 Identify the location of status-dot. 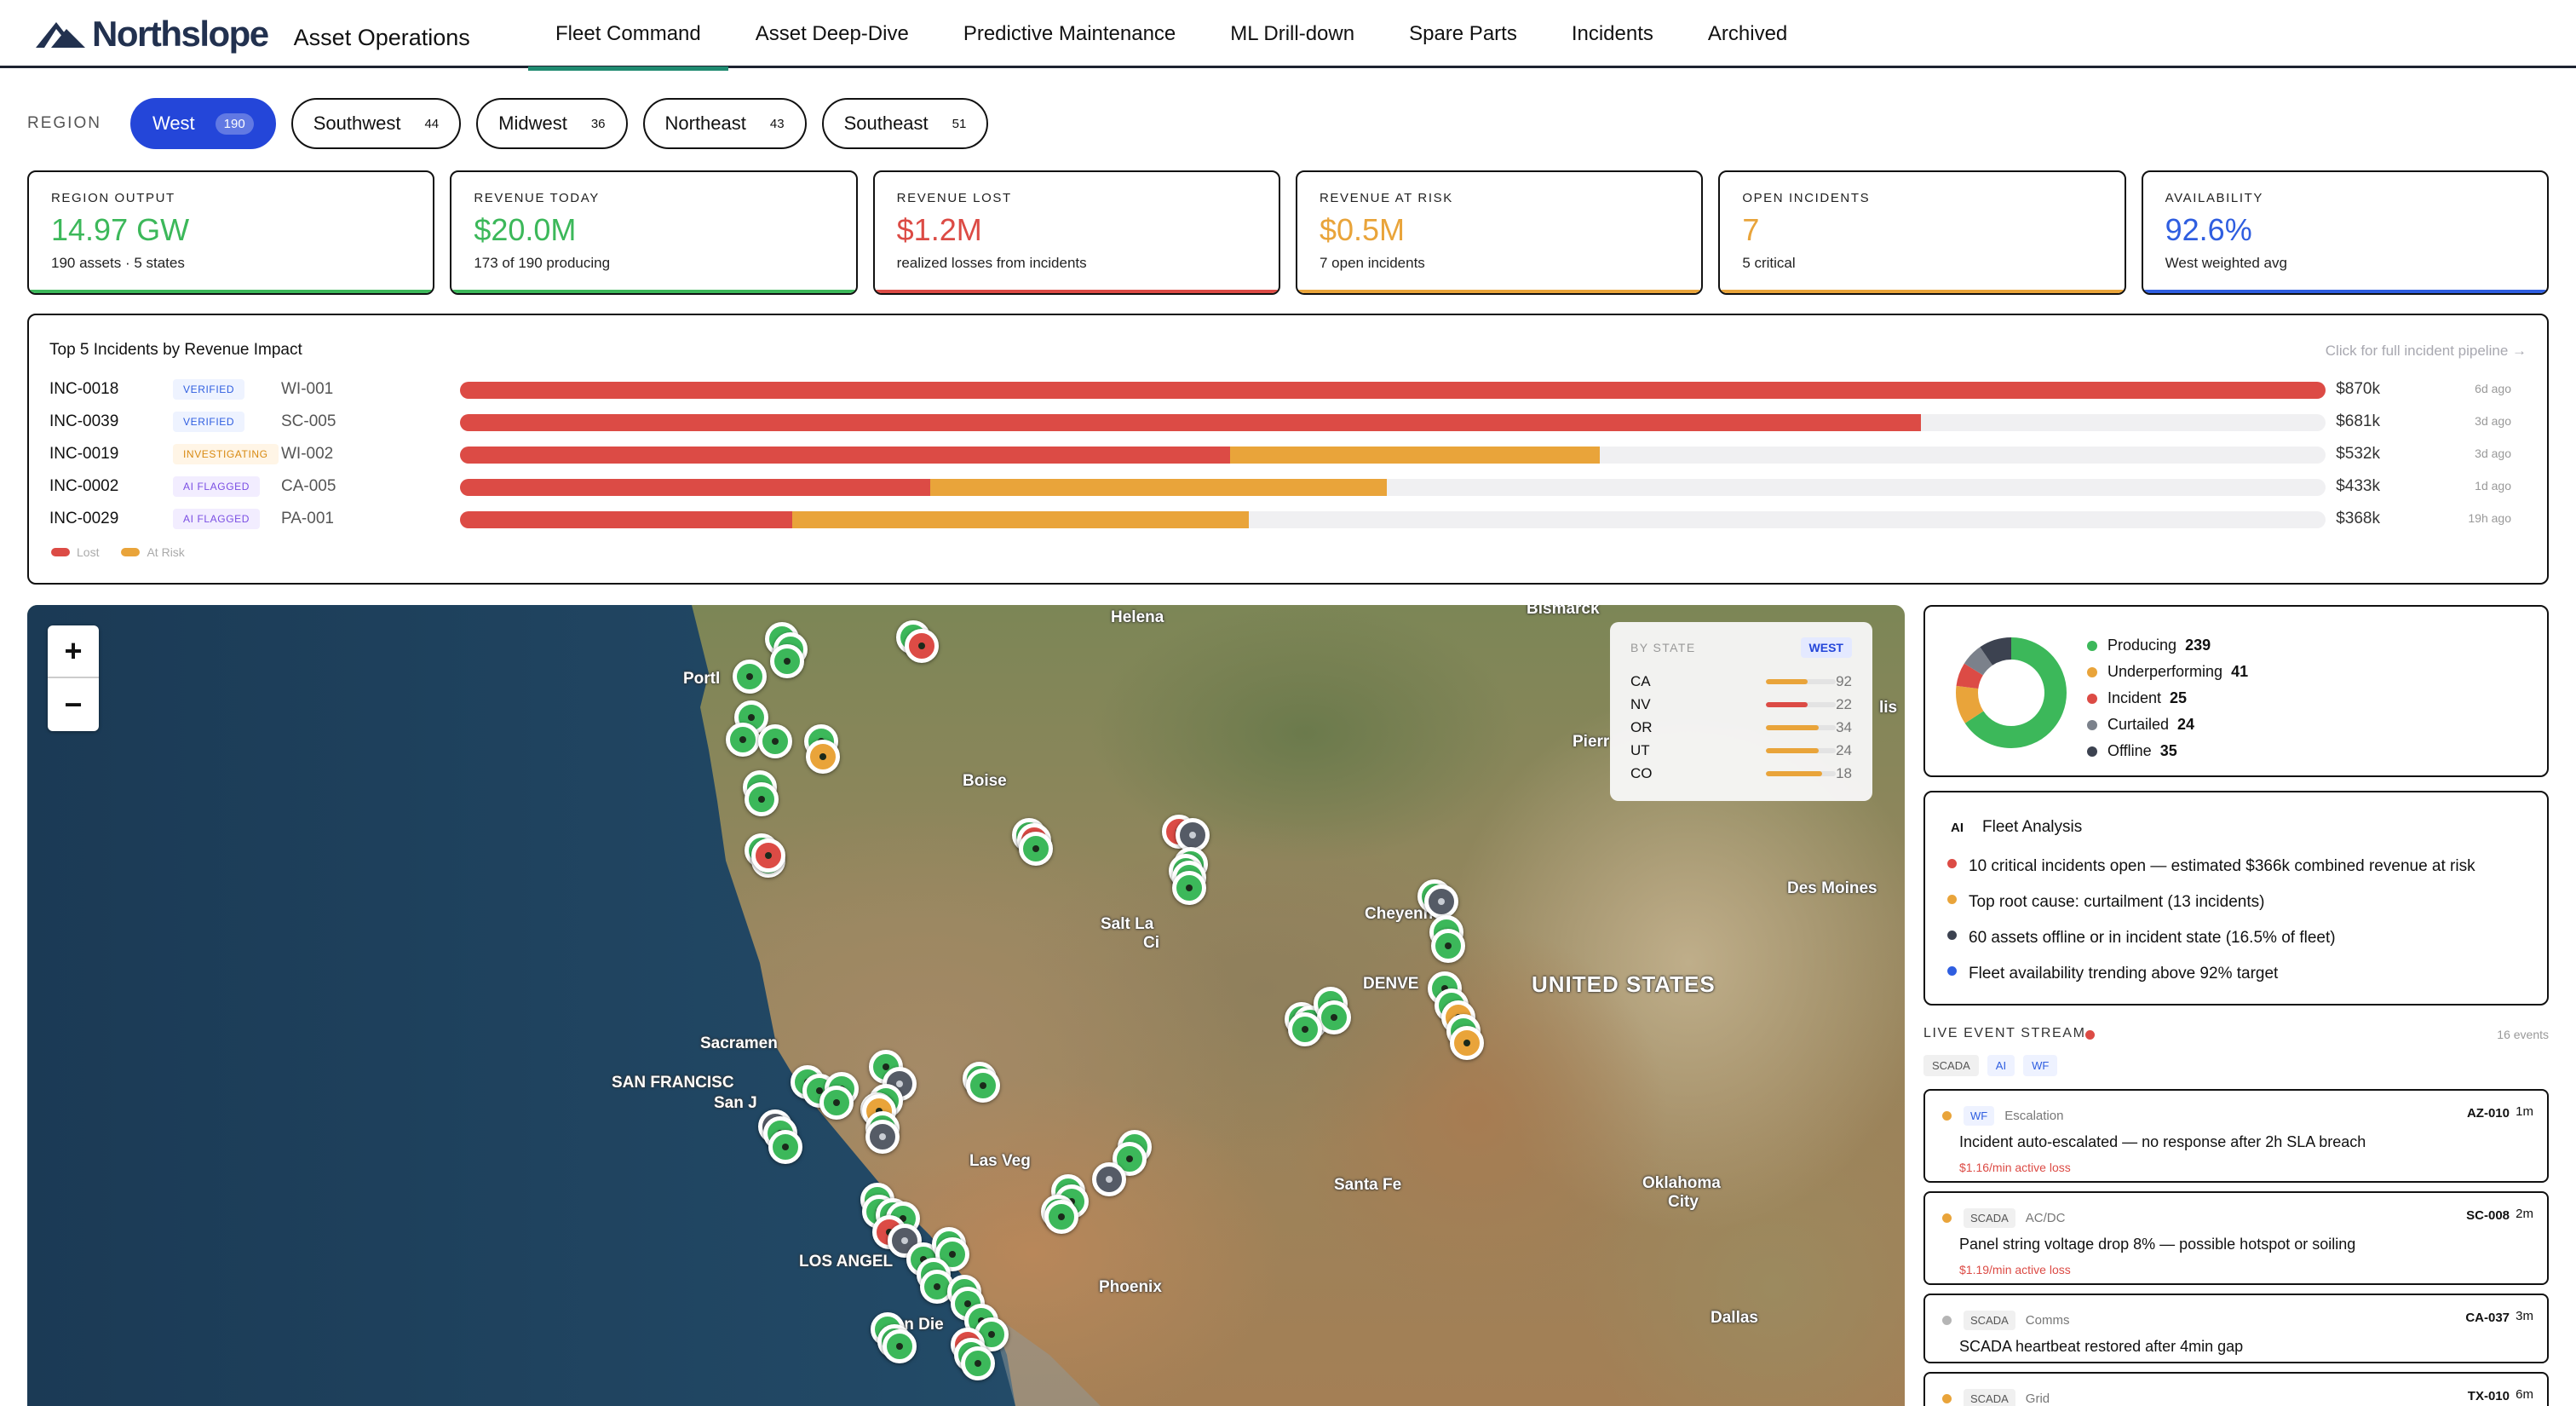
(2092, 724).